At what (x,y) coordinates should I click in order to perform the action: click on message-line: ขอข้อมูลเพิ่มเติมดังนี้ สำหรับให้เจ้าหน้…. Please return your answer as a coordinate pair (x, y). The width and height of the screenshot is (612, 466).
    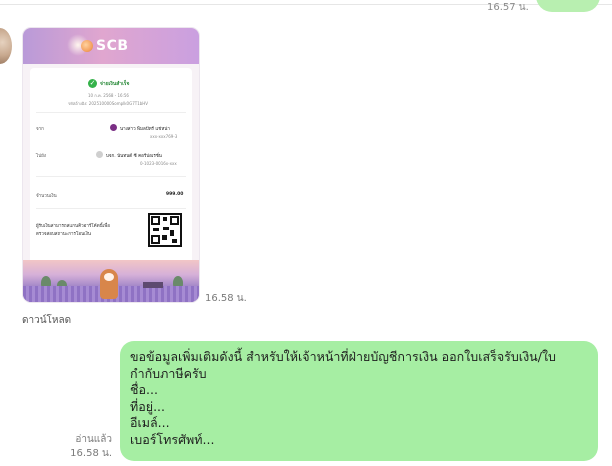
    Looking at the image, I should click on (343, 356).